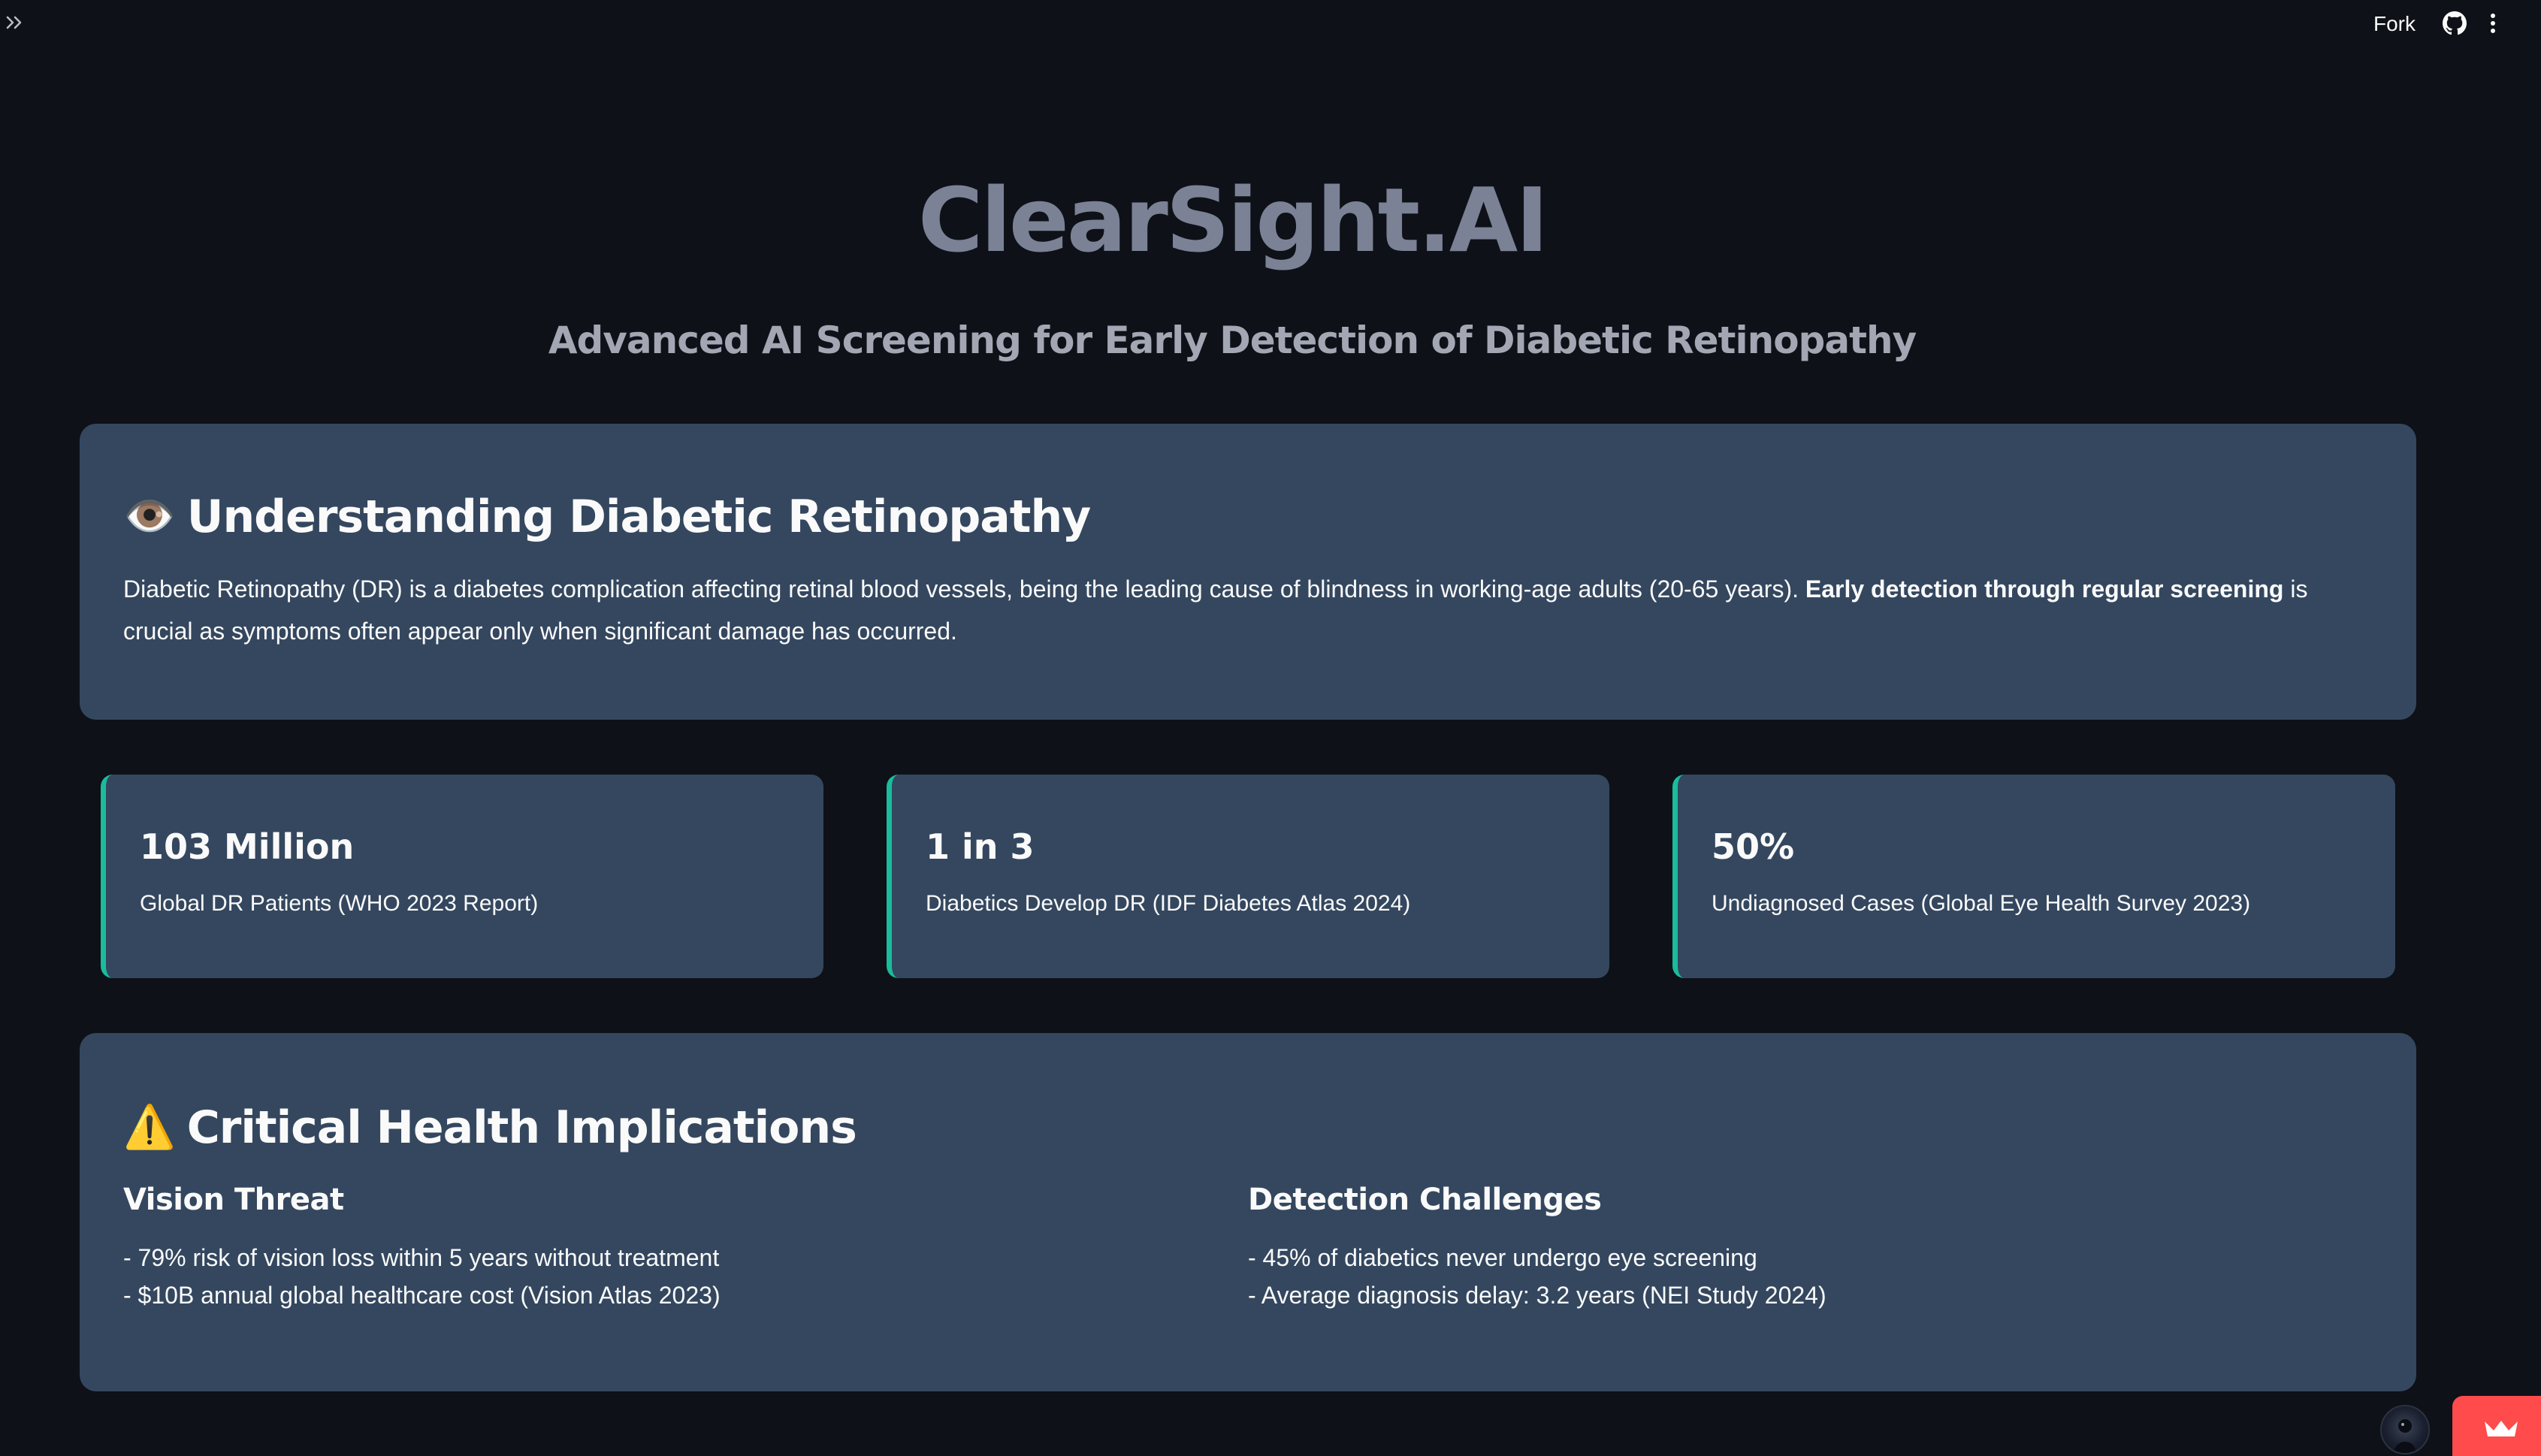  I want to click on stat-value: 1 in 3, so click(980, 846).